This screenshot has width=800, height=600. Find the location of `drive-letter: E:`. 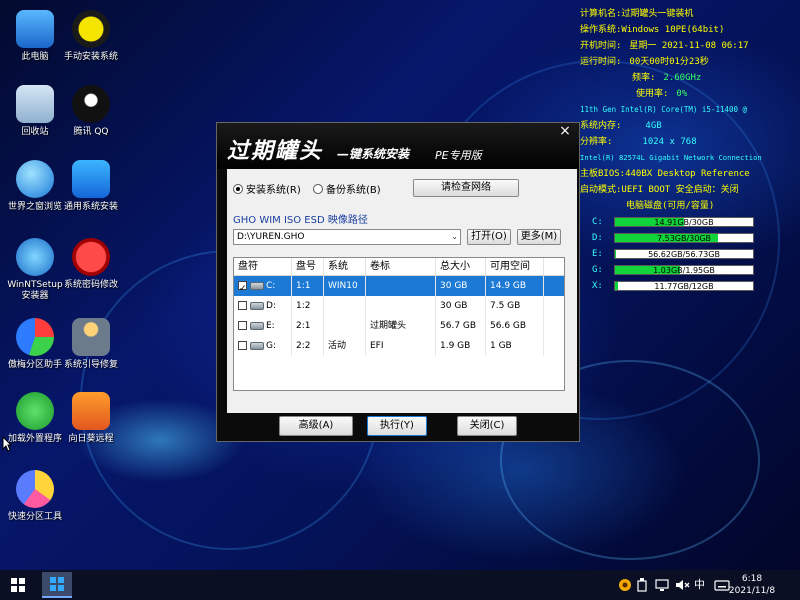

drive-letter: E: is located at coordinates (270, 326).